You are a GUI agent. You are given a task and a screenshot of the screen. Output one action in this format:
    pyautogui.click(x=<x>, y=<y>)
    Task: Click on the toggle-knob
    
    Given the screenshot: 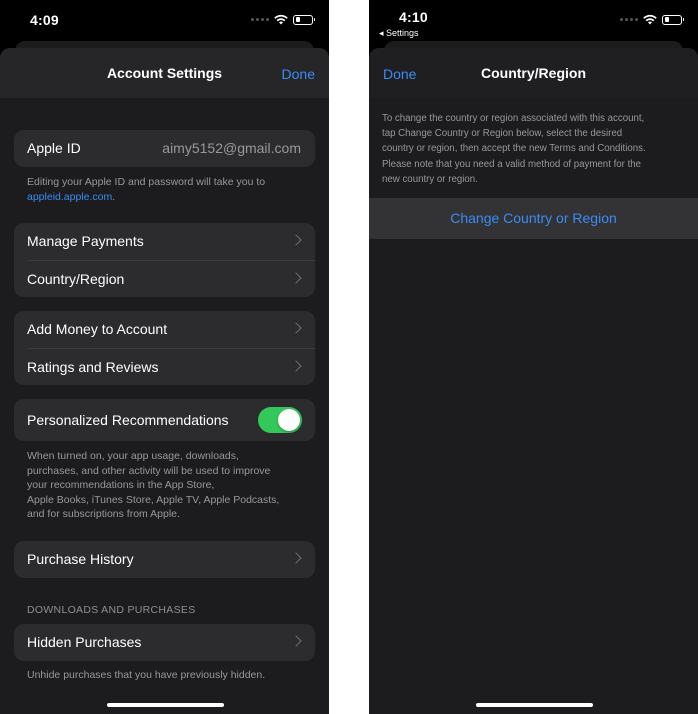 What is the action you would take?
    pyautogui.click(x=289, y=420)
    